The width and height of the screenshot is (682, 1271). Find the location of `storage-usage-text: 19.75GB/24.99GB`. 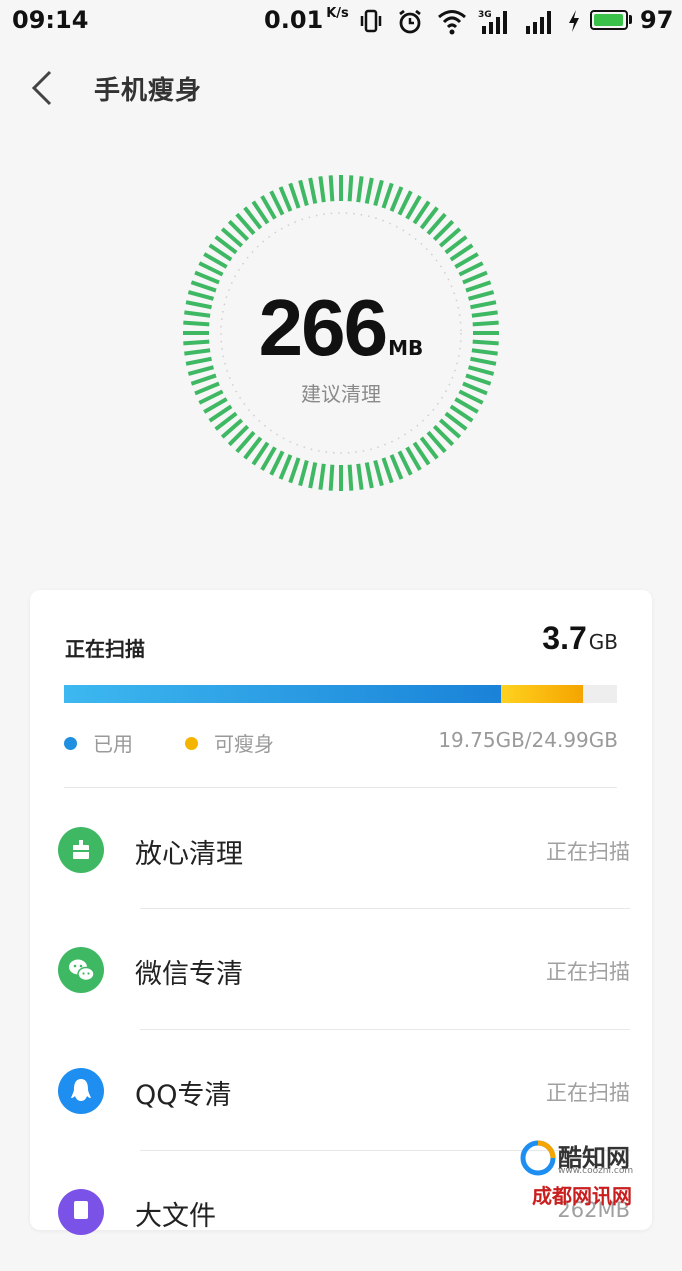

storage-usage-text: 19.75GB/24.99GB is located at coordinates (528, 740).